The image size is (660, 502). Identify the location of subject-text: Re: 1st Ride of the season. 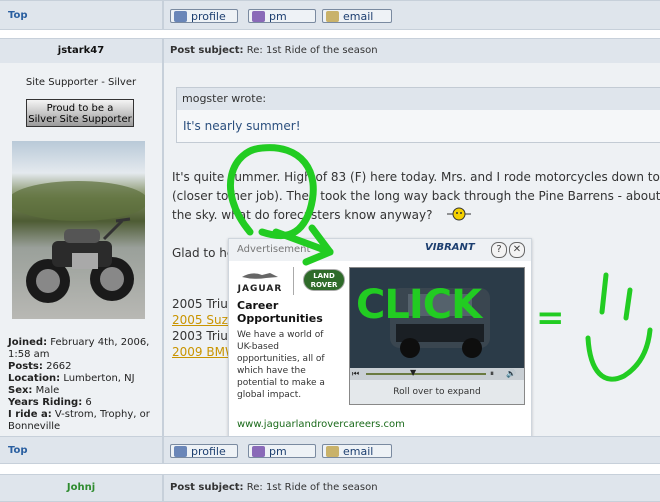
(312, 487).